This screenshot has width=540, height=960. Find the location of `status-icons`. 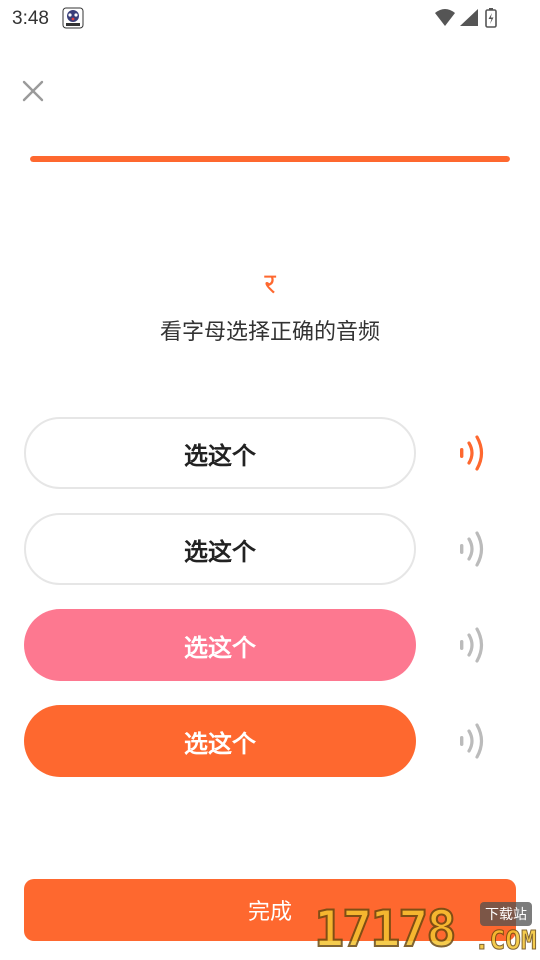

status-icons is located at coordinates (466, 18).